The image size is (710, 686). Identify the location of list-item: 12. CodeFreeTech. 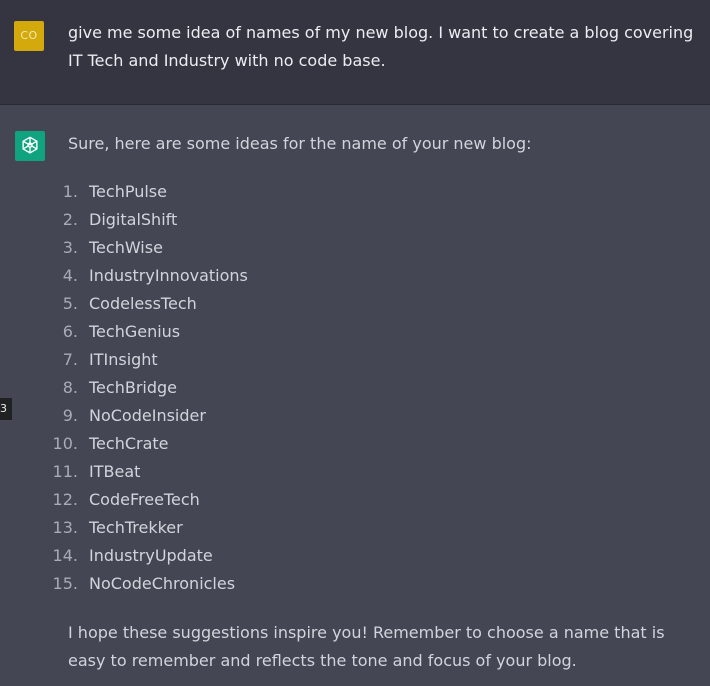
(200, 500).